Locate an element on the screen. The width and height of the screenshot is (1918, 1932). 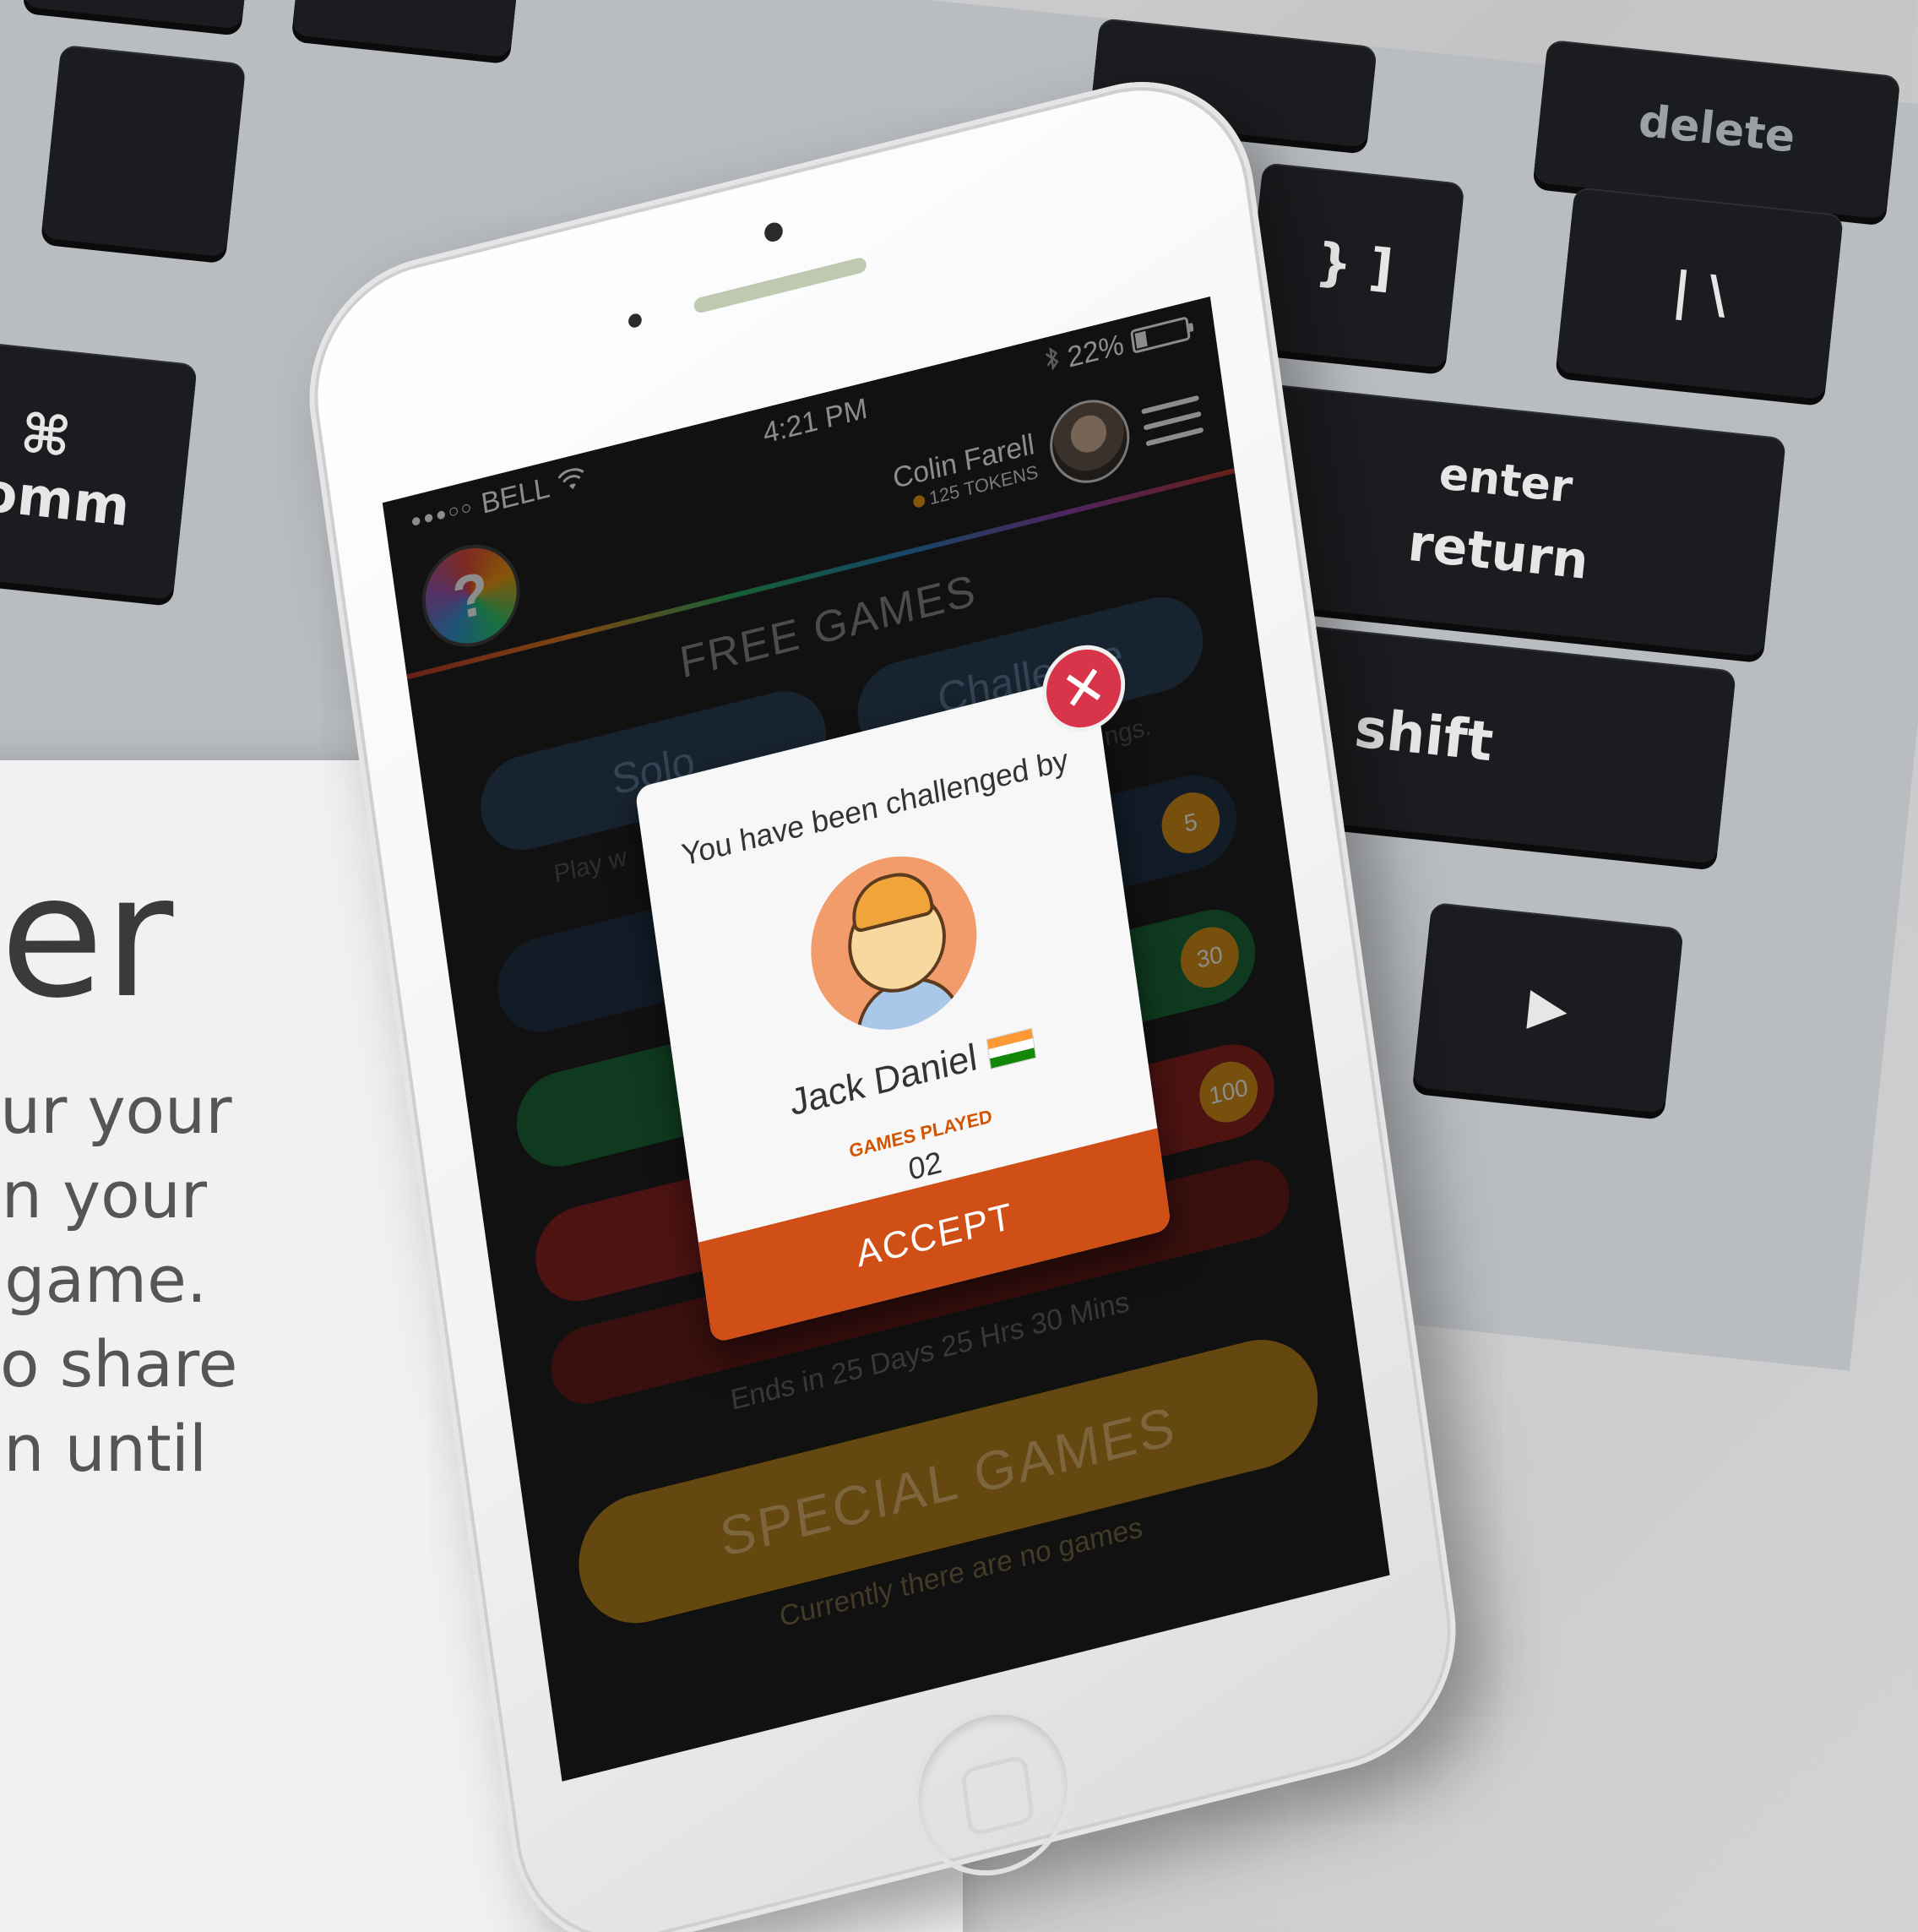
paper-line: ur your is located at coordinates (116, 1110).